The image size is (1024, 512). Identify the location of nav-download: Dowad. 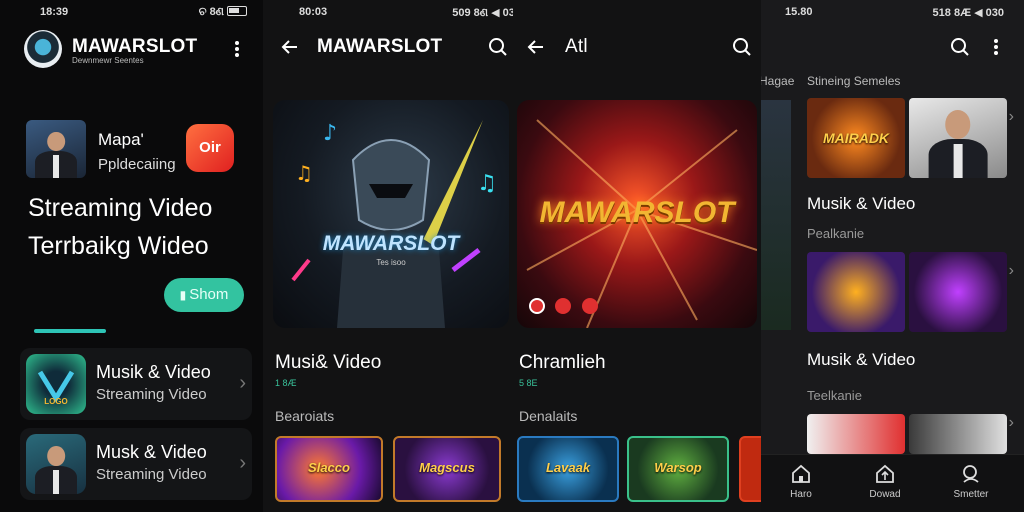
(885, 481).